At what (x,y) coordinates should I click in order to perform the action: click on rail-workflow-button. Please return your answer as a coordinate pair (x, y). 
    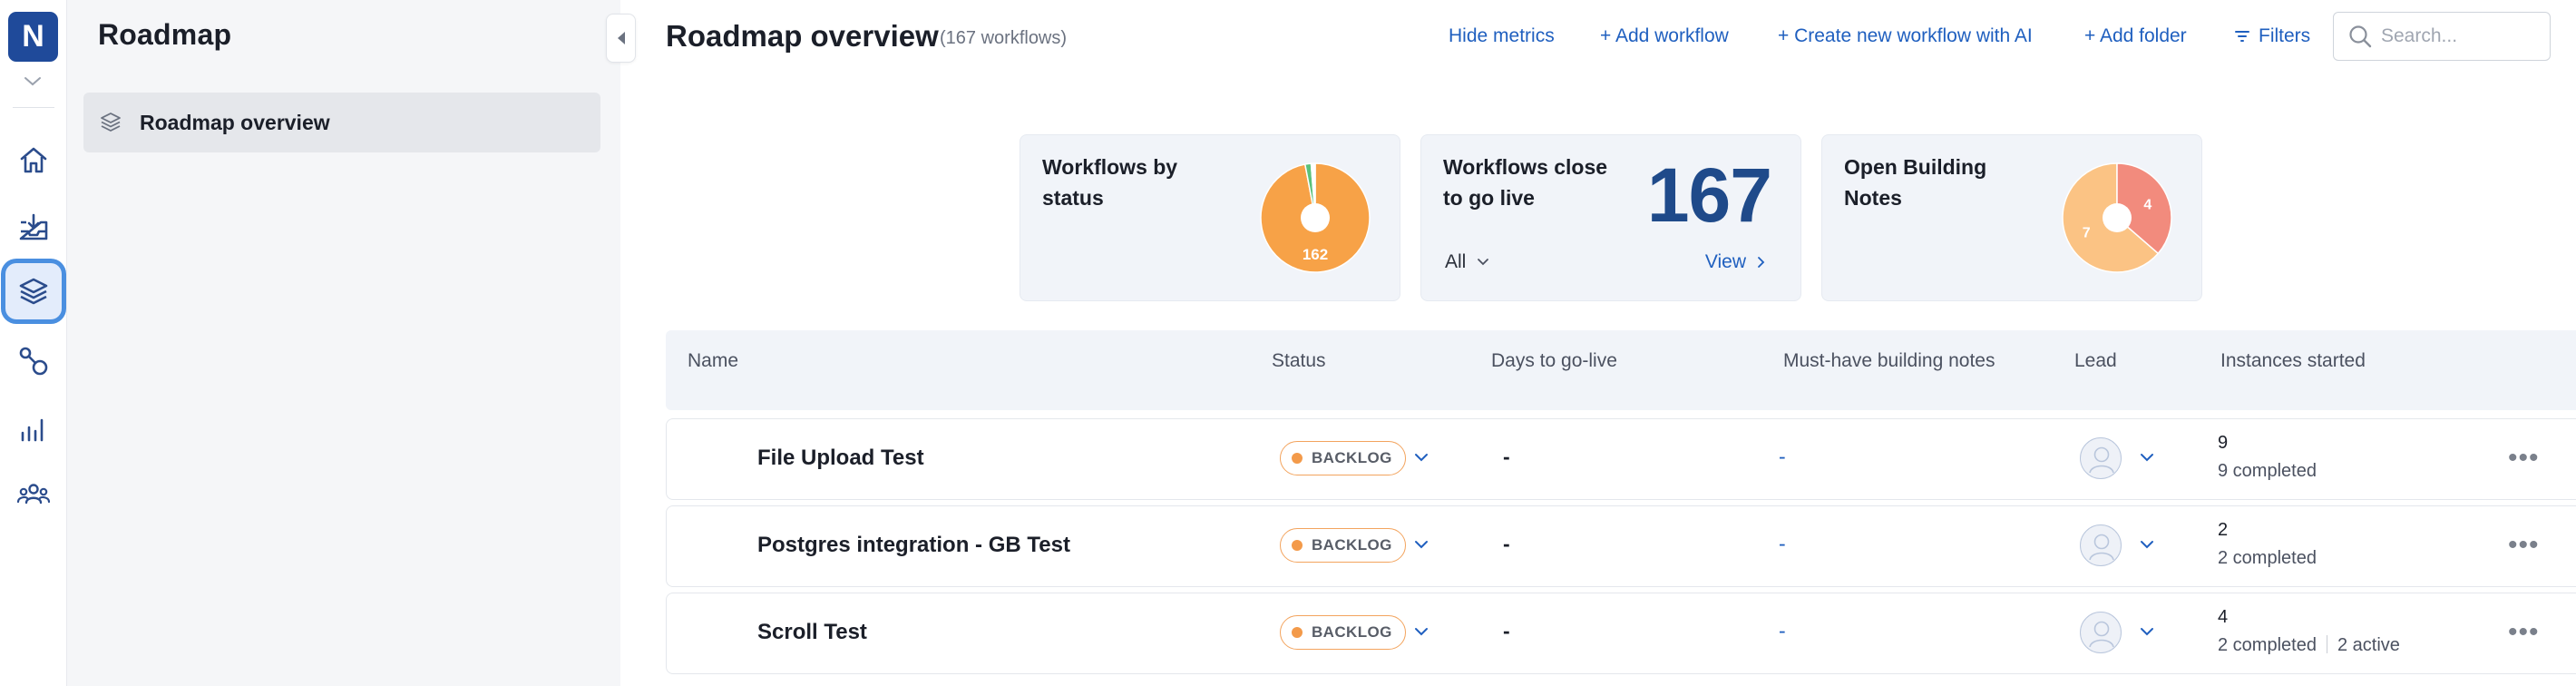
    Looking at the image, I should click on (33, 361).